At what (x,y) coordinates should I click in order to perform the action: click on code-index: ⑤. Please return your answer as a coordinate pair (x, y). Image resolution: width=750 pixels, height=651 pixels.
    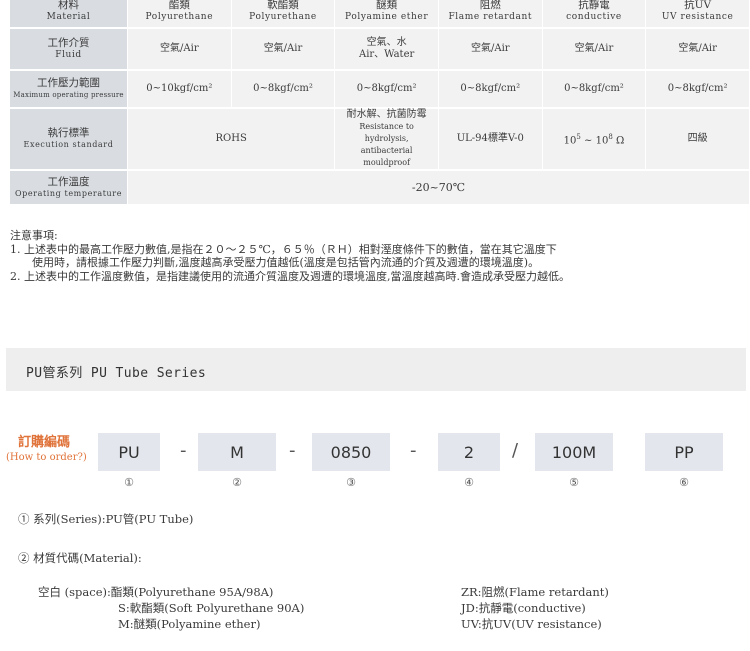
    Looking at the image, I should click on (574, 482).